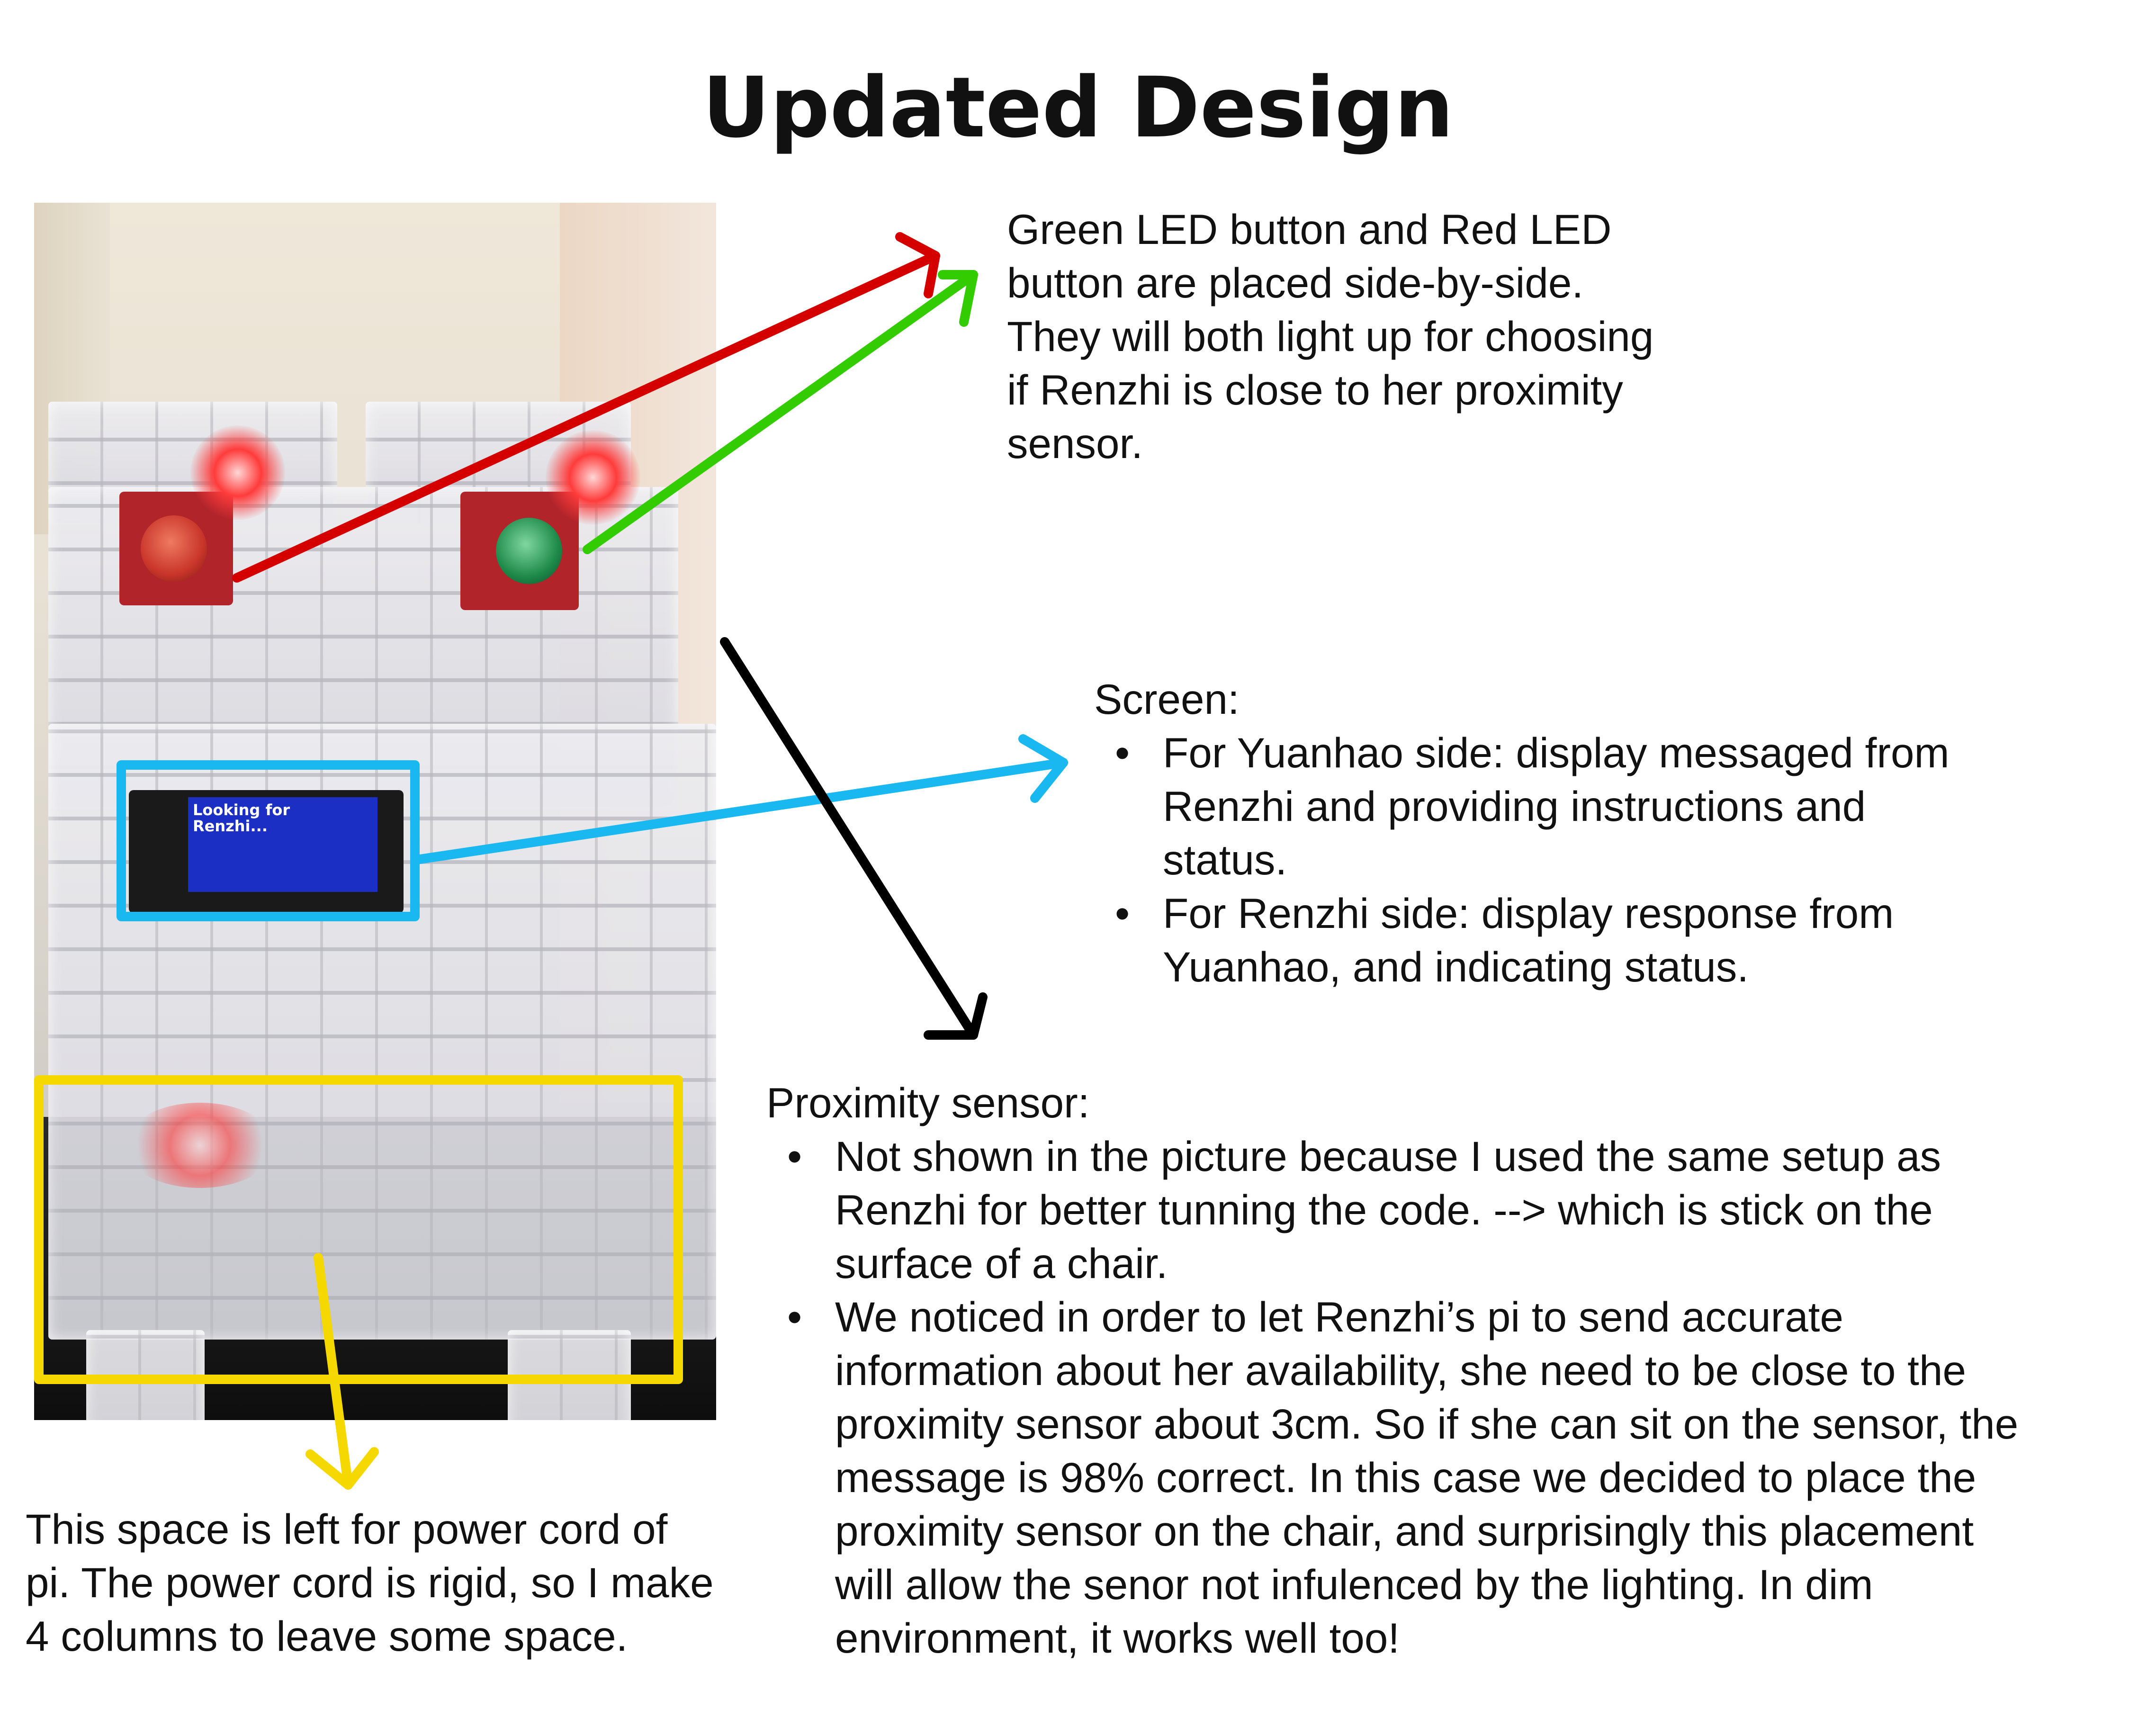 The image size is (2156, 1709). I want to click on buttons-line: if Renzhi is close to her proximity, so click(1315, 390).